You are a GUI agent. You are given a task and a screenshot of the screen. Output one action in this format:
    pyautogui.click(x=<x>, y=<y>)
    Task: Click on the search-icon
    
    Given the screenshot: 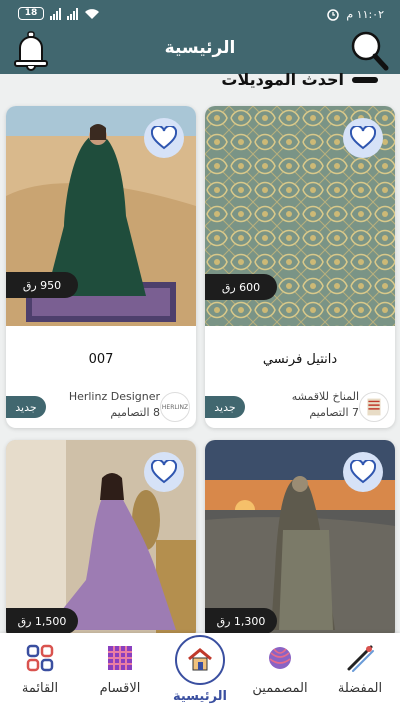 What is the action you would take?
    pyautogui.click(x=369, y=51)
    